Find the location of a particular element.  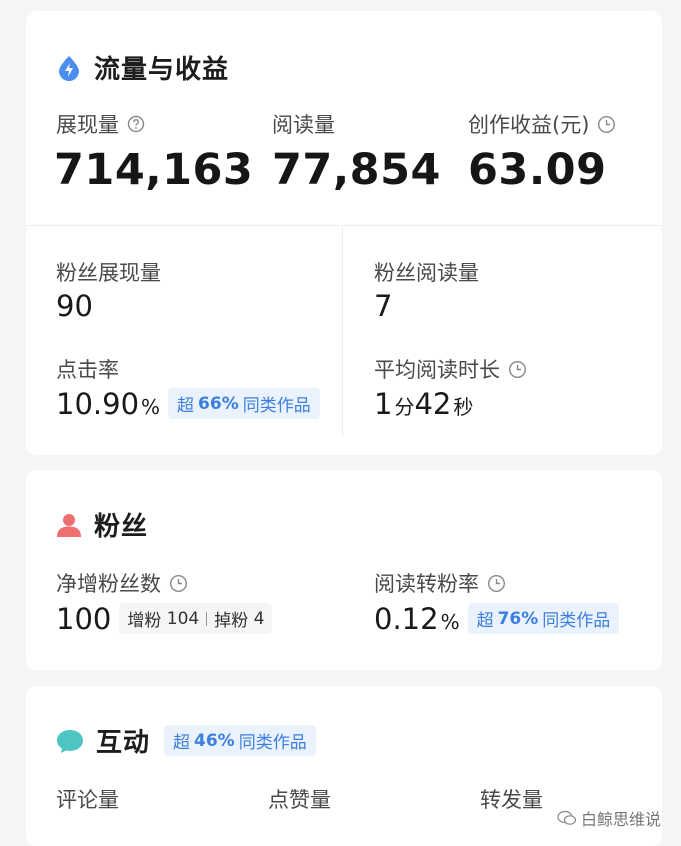

chat-bubble-icon is located at coordinates (70, 741).